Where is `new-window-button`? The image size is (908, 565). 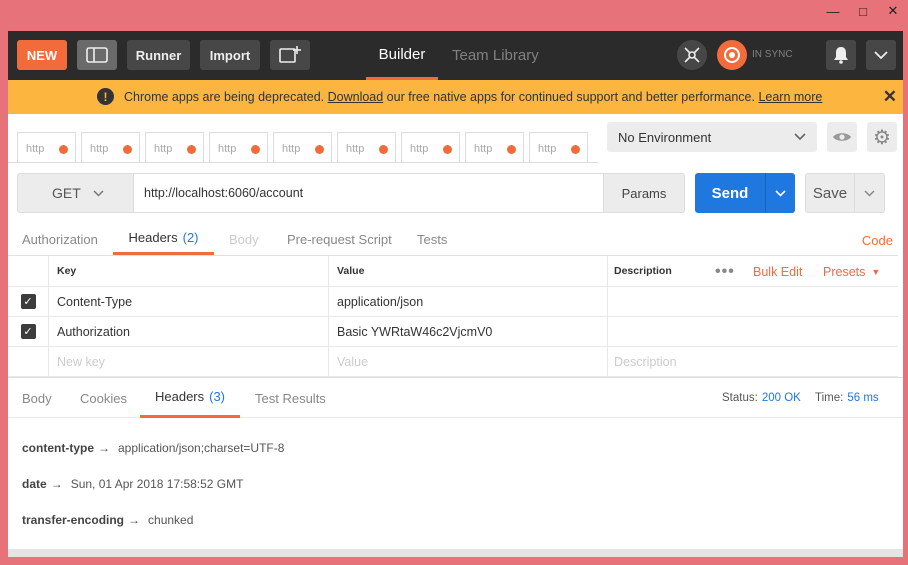 new-window-button is located at coordinates (290, 55).